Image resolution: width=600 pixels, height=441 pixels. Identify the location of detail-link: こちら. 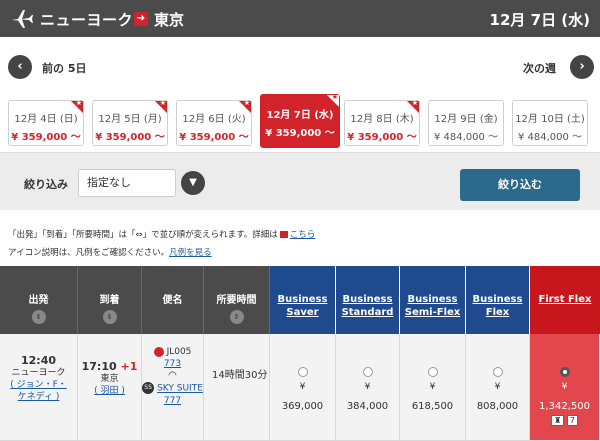
(303, 235).